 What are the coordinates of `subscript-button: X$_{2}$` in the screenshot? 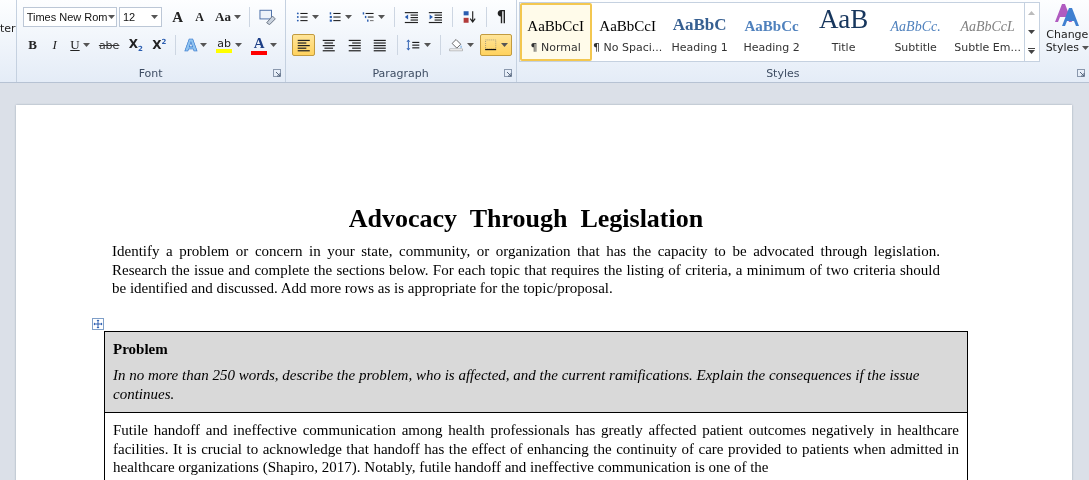 It's located at (135, 45).